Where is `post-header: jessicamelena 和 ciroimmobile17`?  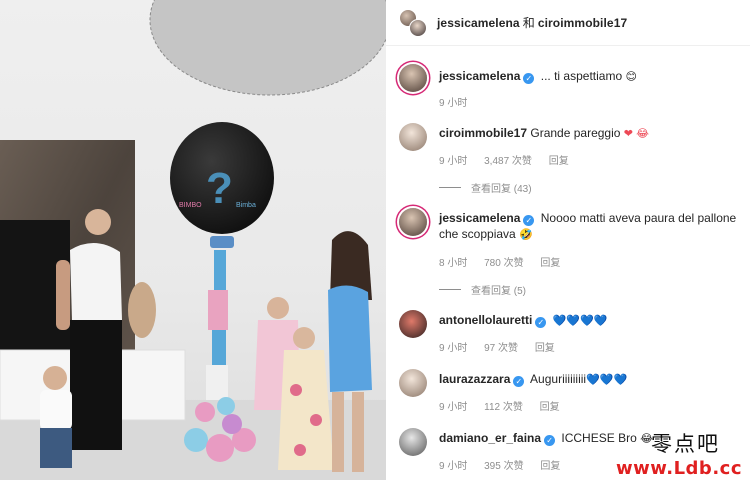 post-header: jessicamelena 和 ciroimmobile17 is located at coordinates (568, 23).